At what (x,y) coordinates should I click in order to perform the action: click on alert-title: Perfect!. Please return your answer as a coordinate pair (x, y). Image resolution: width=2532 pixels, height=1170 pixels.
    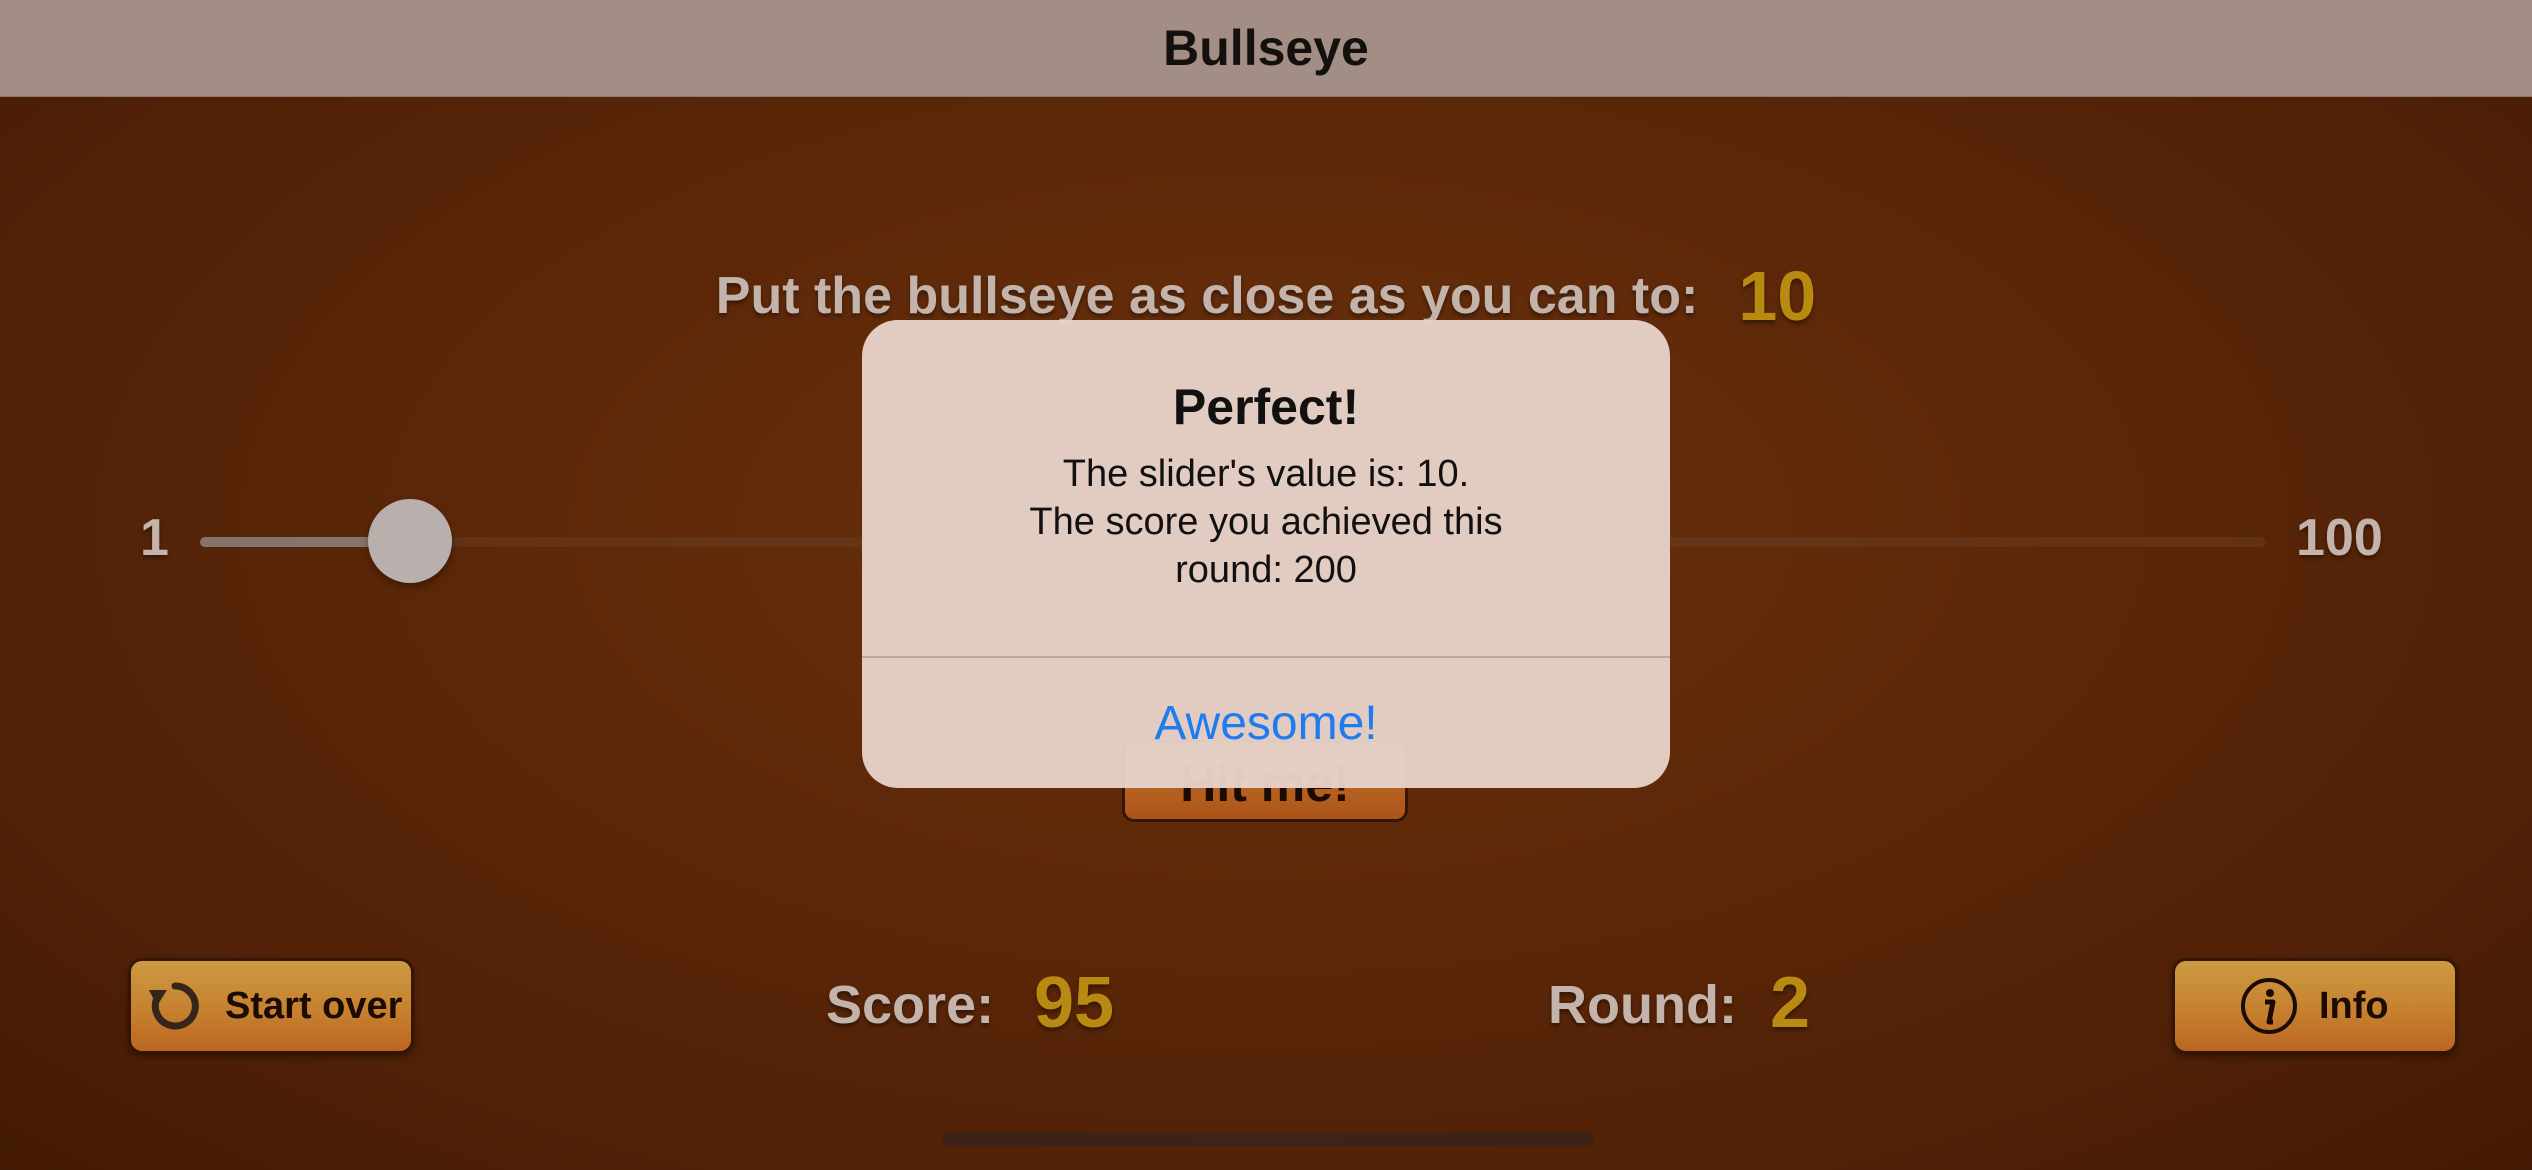
    Looking at the image, I should click on (1266, 407).